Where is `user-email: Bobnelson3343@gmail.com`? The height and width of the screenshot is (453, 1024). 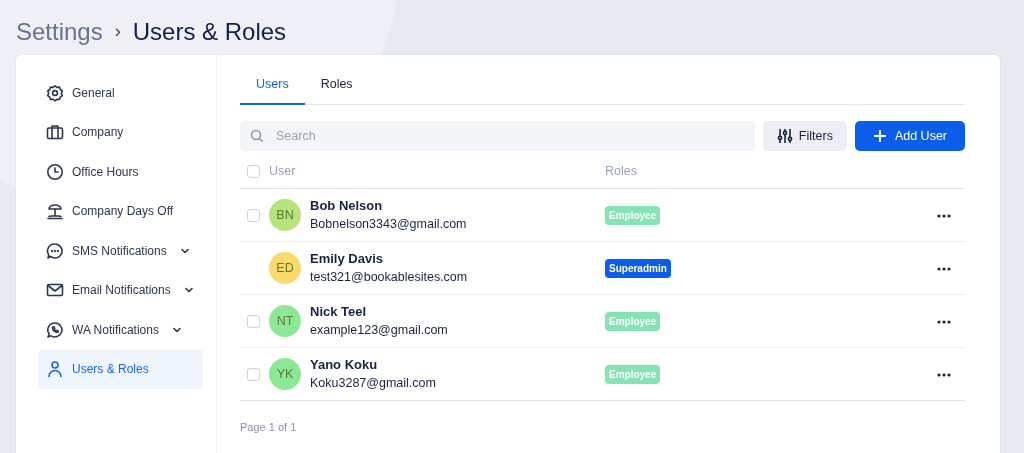
user-email: Bobnelson3343@gmail.com is located at coordinates (388, 225).